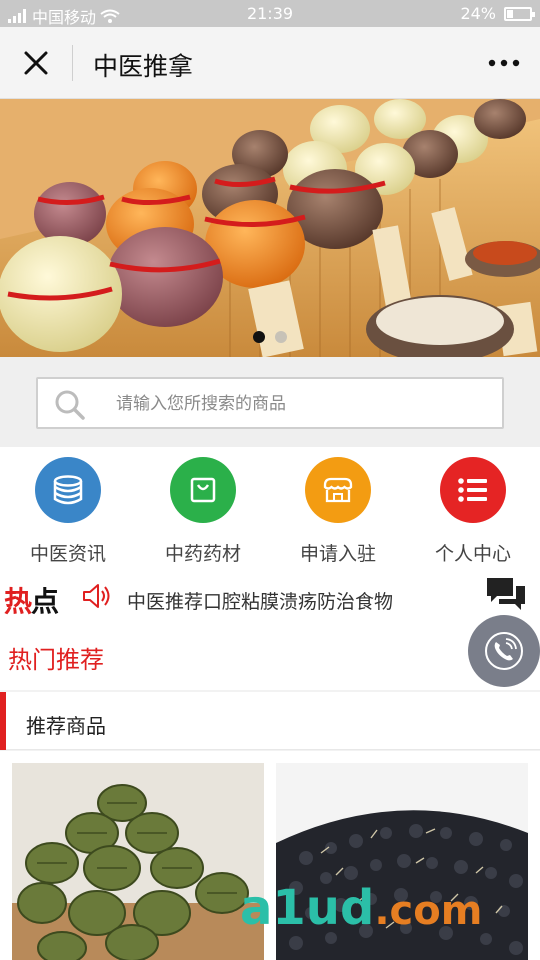 The image size is (540, 960). I want to click on hot-news-bar: 热点 中医推荐口腔粘膜溃疡防治食物, so click(270, 599).